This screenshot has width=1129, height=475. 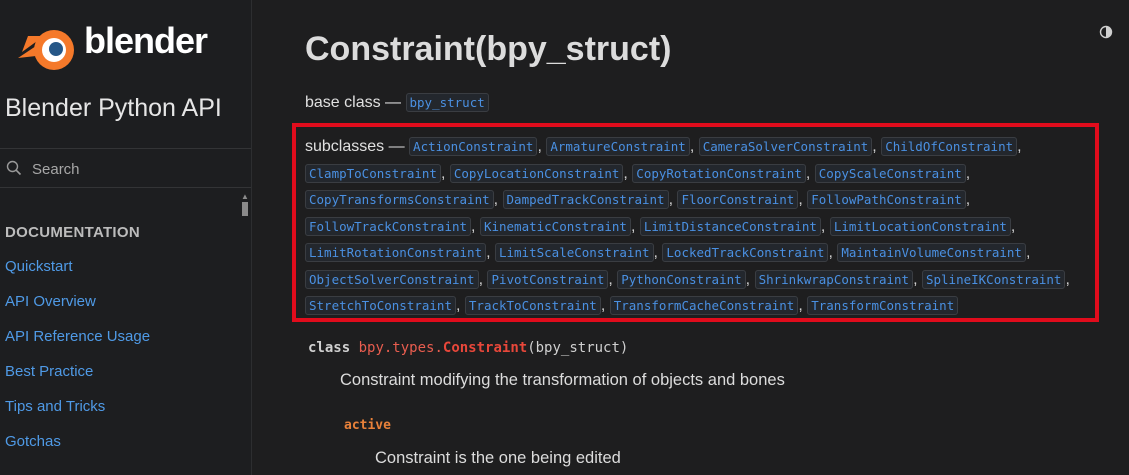 I want to click on nav-item-api-reference-usage: API Reference Usage, so click(x=77, y=345).